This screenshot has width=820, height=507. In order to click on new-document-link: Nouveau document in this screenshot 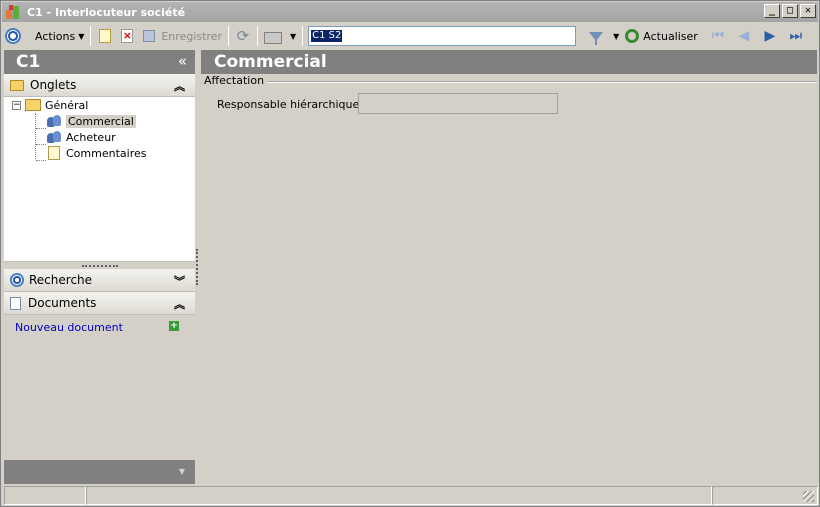, I will do `click(69, 327)`.